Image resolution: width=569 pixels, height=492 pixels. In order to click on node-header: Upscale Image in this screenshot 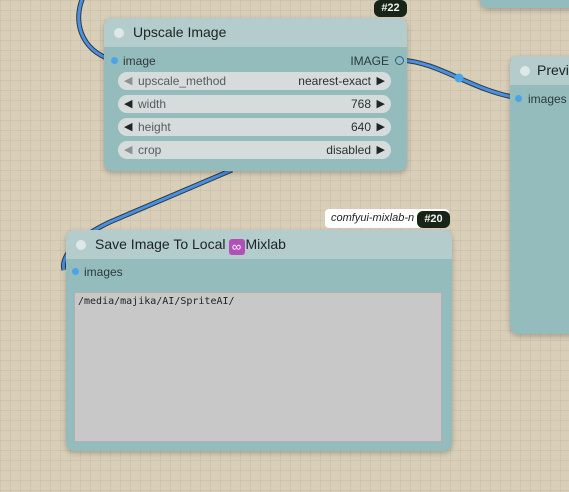, I will do `click(255, 32)`.